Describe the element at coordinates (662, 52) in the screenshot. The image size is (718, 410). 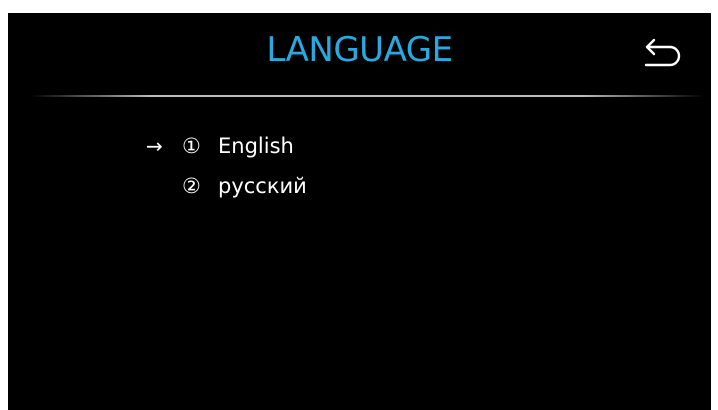
I see `back-arrow-icon` at that location.